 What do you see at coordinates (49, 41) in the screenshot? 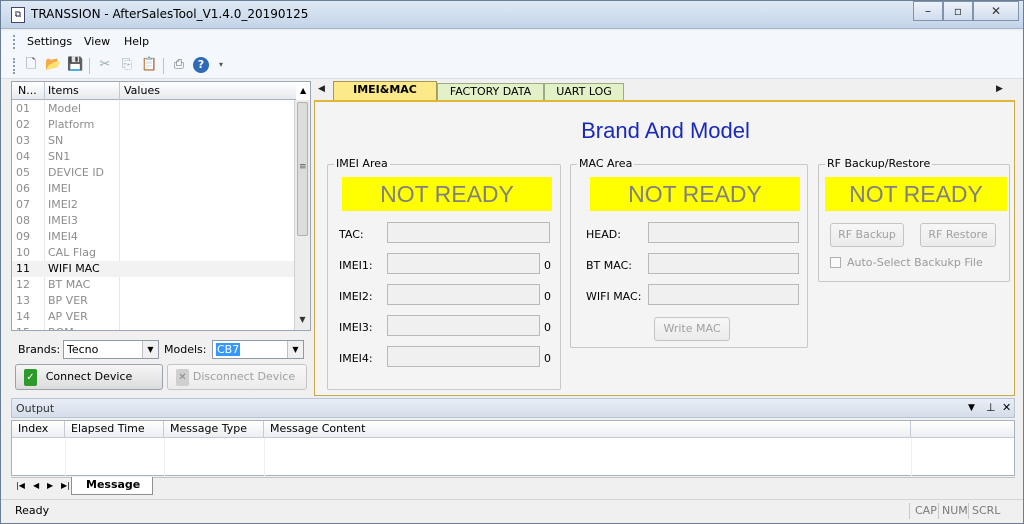
I see `menu-settings: Settings` at bounding box center [49, 41].